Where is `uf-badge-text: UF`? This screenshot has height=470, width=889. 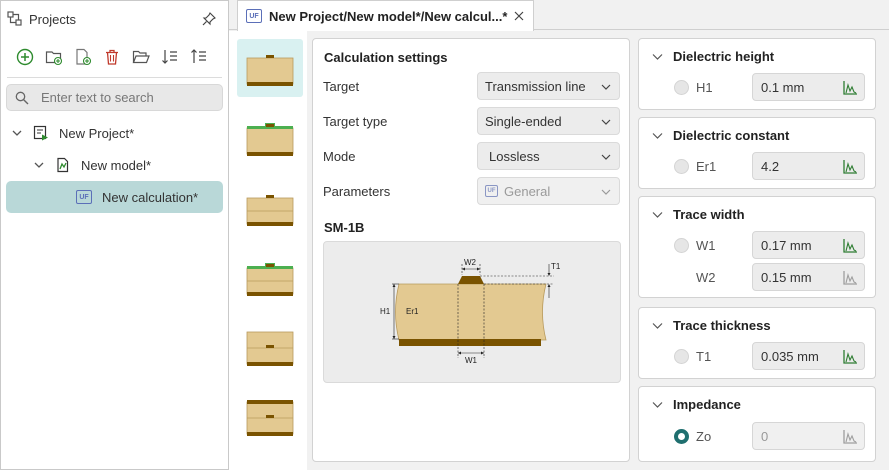 uf-badge-text: UF is located at coordinates (491, 191).